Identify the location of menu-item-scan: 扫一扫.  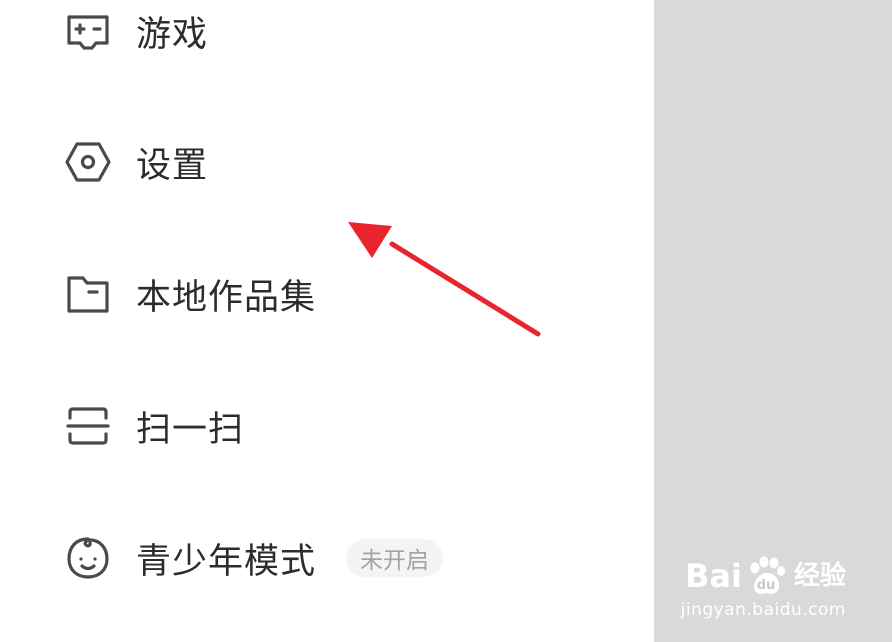
(153, 426).